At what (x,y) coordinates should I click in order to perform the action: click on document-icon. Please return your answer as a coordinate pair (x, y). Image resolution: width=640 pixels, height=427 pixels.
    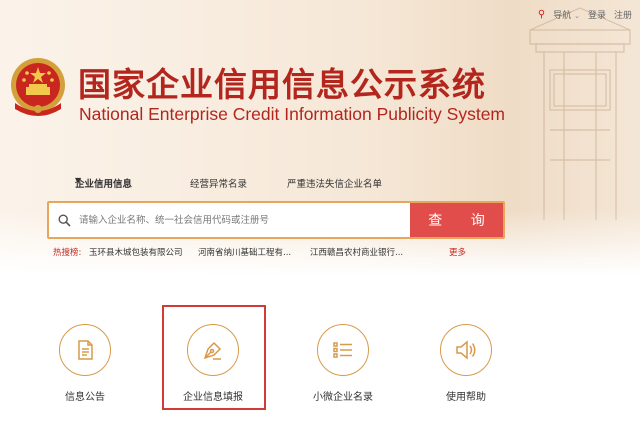
    Looking at the image, I should click on (85, 350).